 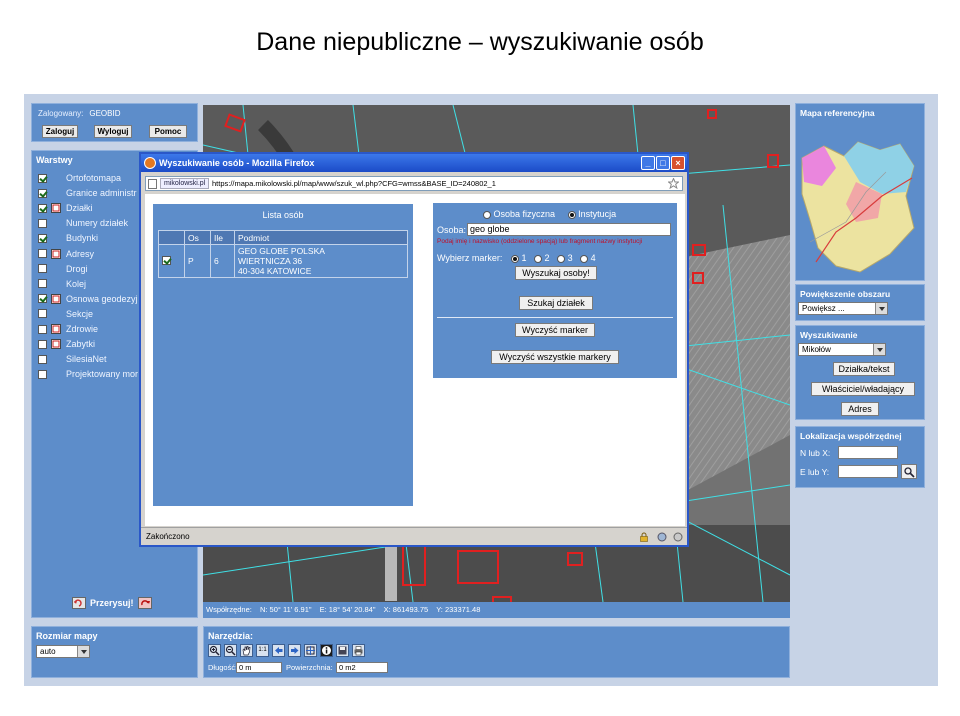 What do you see at coordinates (570, 258) in the screenshot?
I see `marker-3-label: 3` at bounding box center [570, 258].